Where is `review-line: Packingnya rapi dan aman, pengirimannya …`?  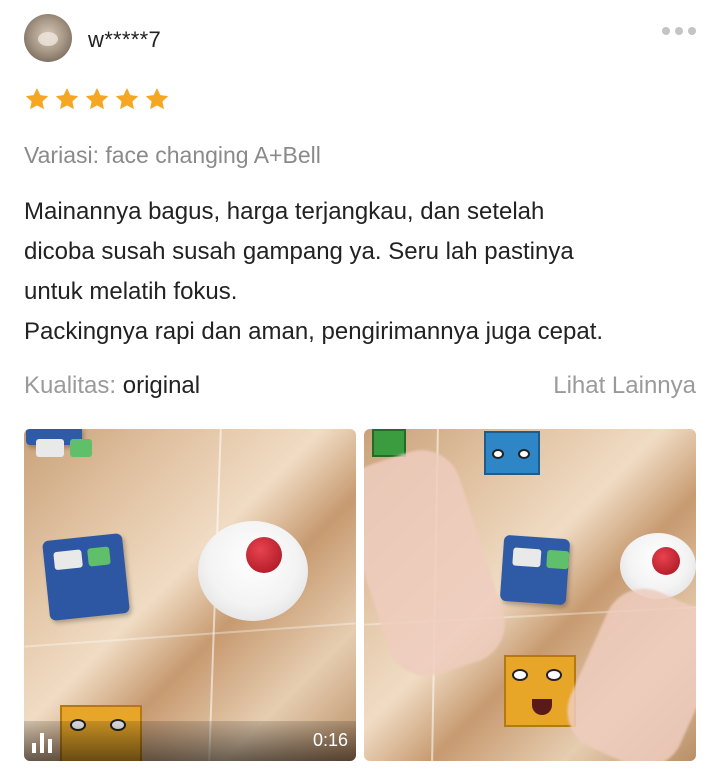 review-line: Packingnya rapi dan aman, pengirimannya … is located at coordinates (314, 331).